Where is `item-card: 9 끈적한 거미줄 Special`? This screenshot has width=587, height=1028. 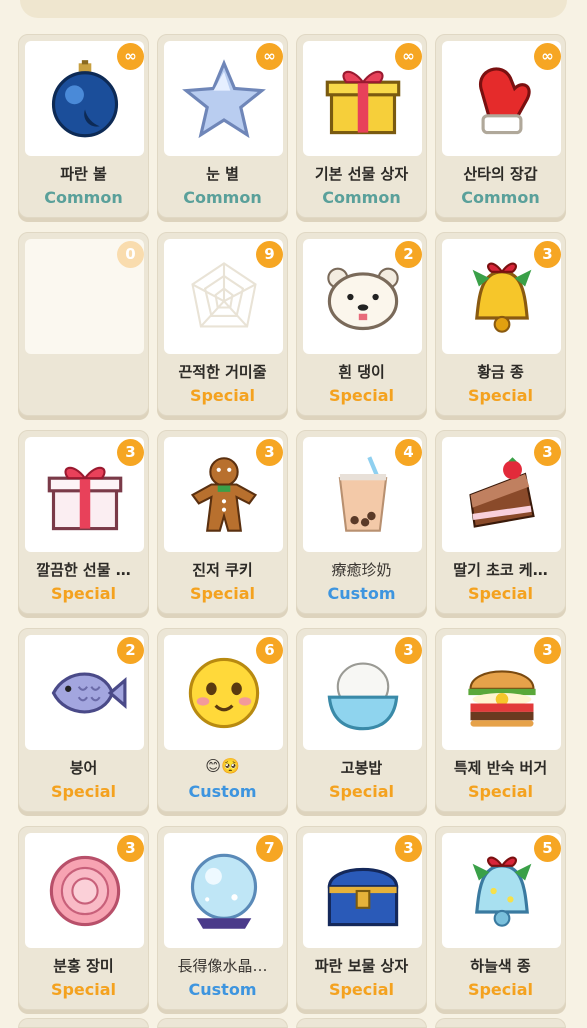 item-card: 9 끈적한 거미줄 Special is located at coordinates (222, 324).